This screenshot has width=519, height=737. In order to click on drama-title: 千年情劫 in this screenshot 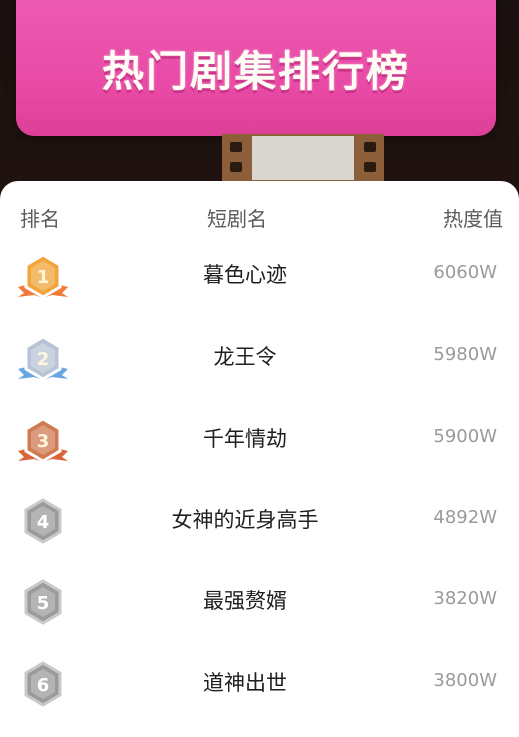, I will do `click(245, 438)`.